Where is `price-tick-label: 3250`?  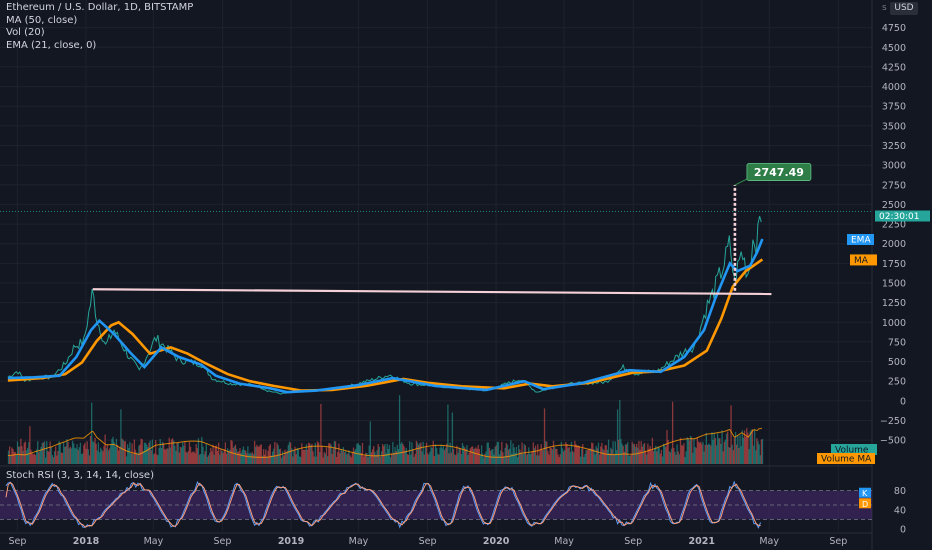 price-tick-label: 3250 is located at coordinates (894, 146).